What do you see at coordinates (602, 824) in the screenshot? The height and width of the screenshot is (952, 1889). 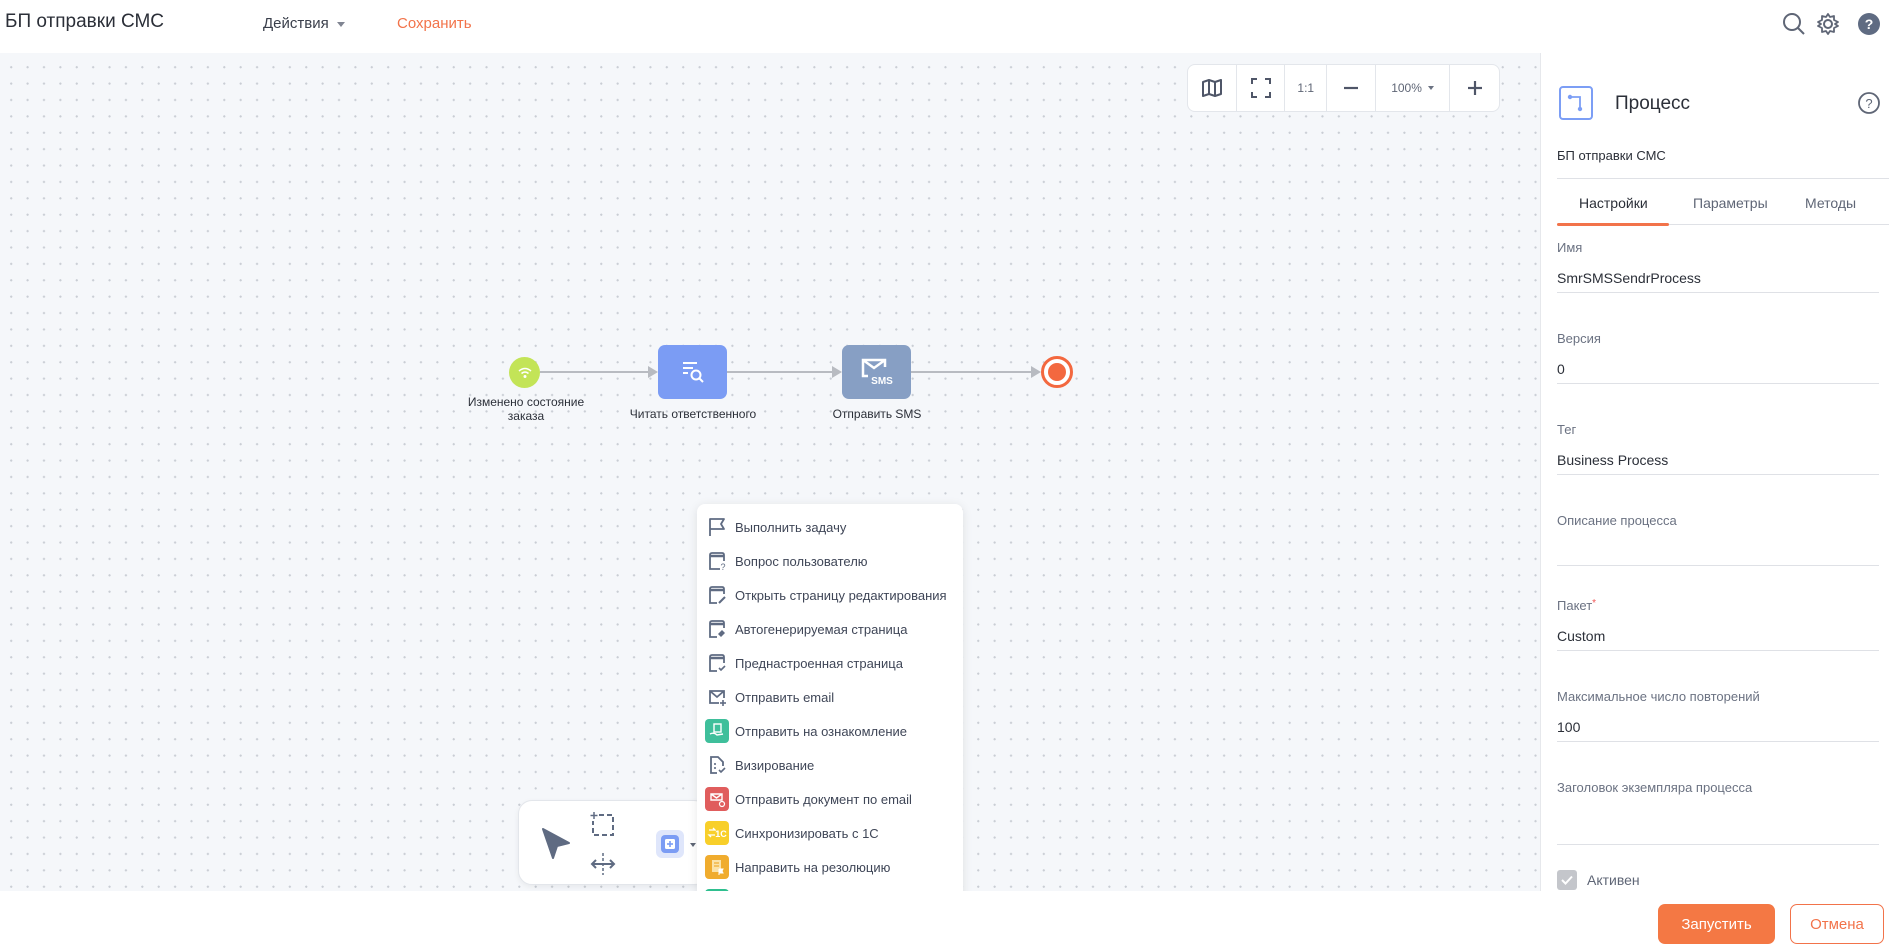 I see `lasso-select-icon` at bounding box center [602, 824].